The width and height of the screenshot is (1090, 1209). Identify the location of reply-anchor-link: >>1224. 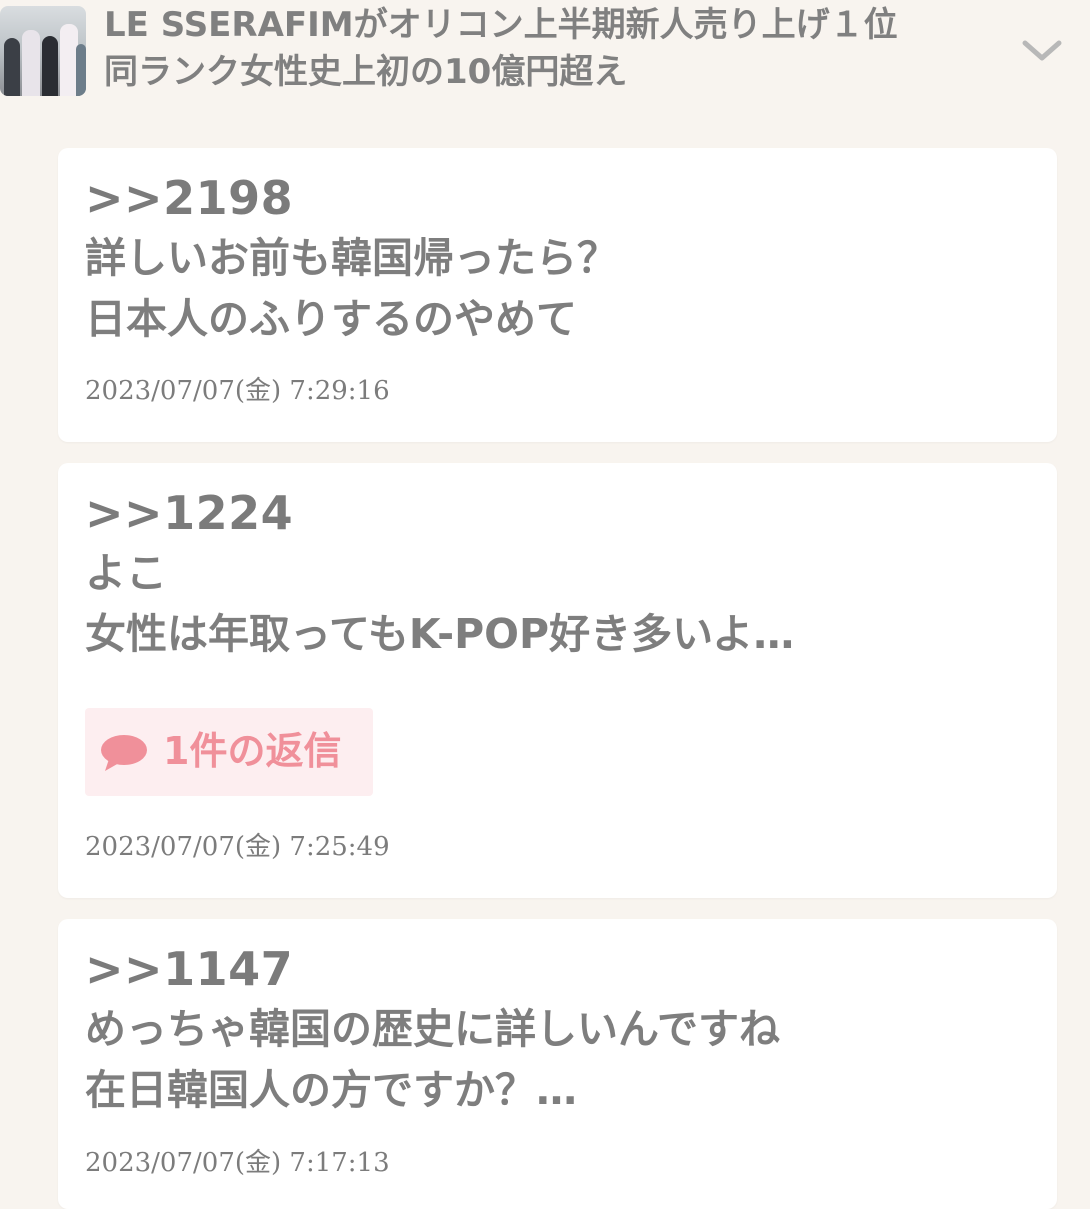
(189, 513).